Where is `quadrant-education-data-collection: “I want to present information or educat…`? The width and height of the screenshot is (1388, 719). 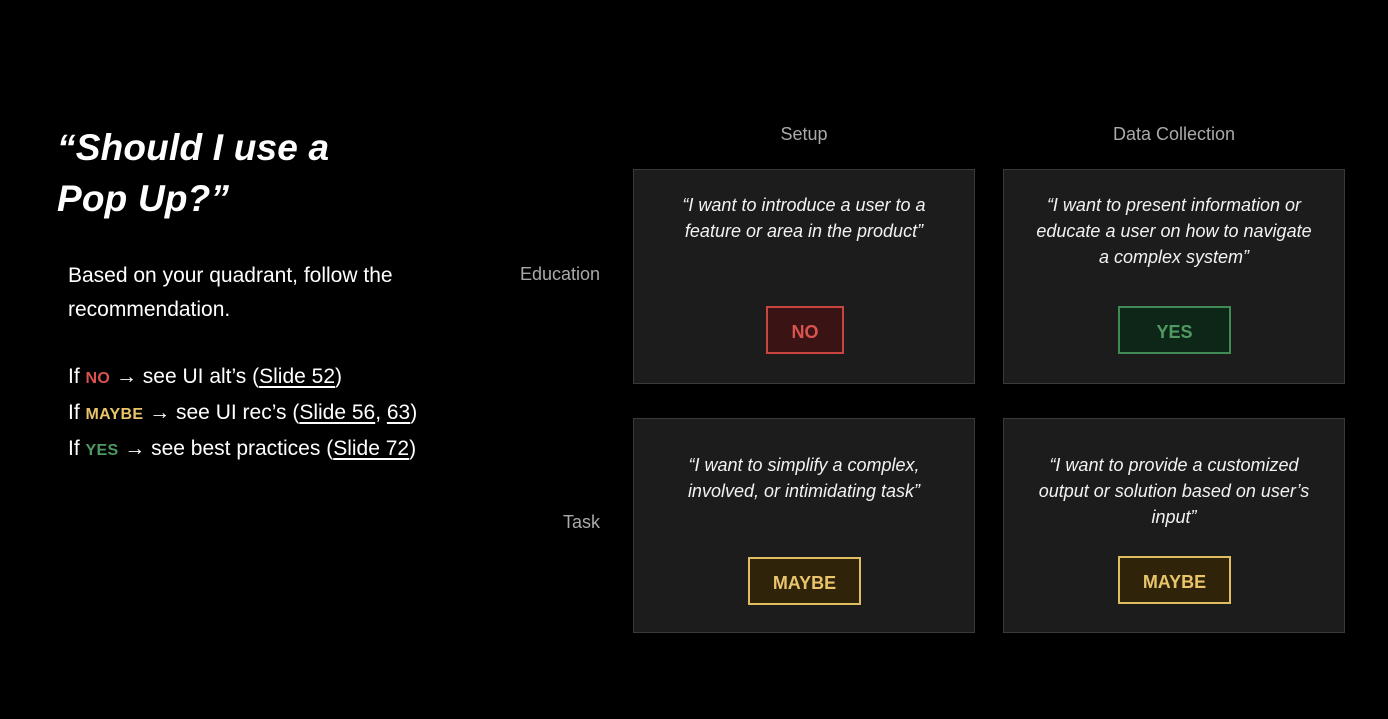 quadrant-education-data-collection: “I want to present information or educat… is located at coordinates (1174, 276).